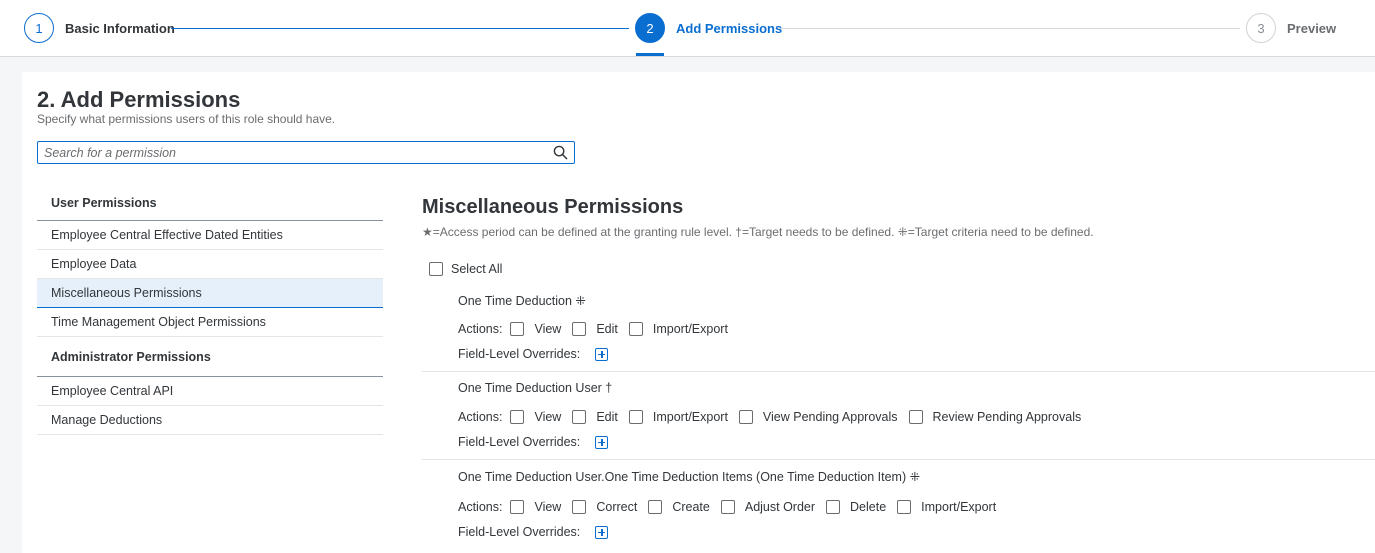  I want to click on permission-actions: Actions: View Edit Import/Export, so click(598, 329).